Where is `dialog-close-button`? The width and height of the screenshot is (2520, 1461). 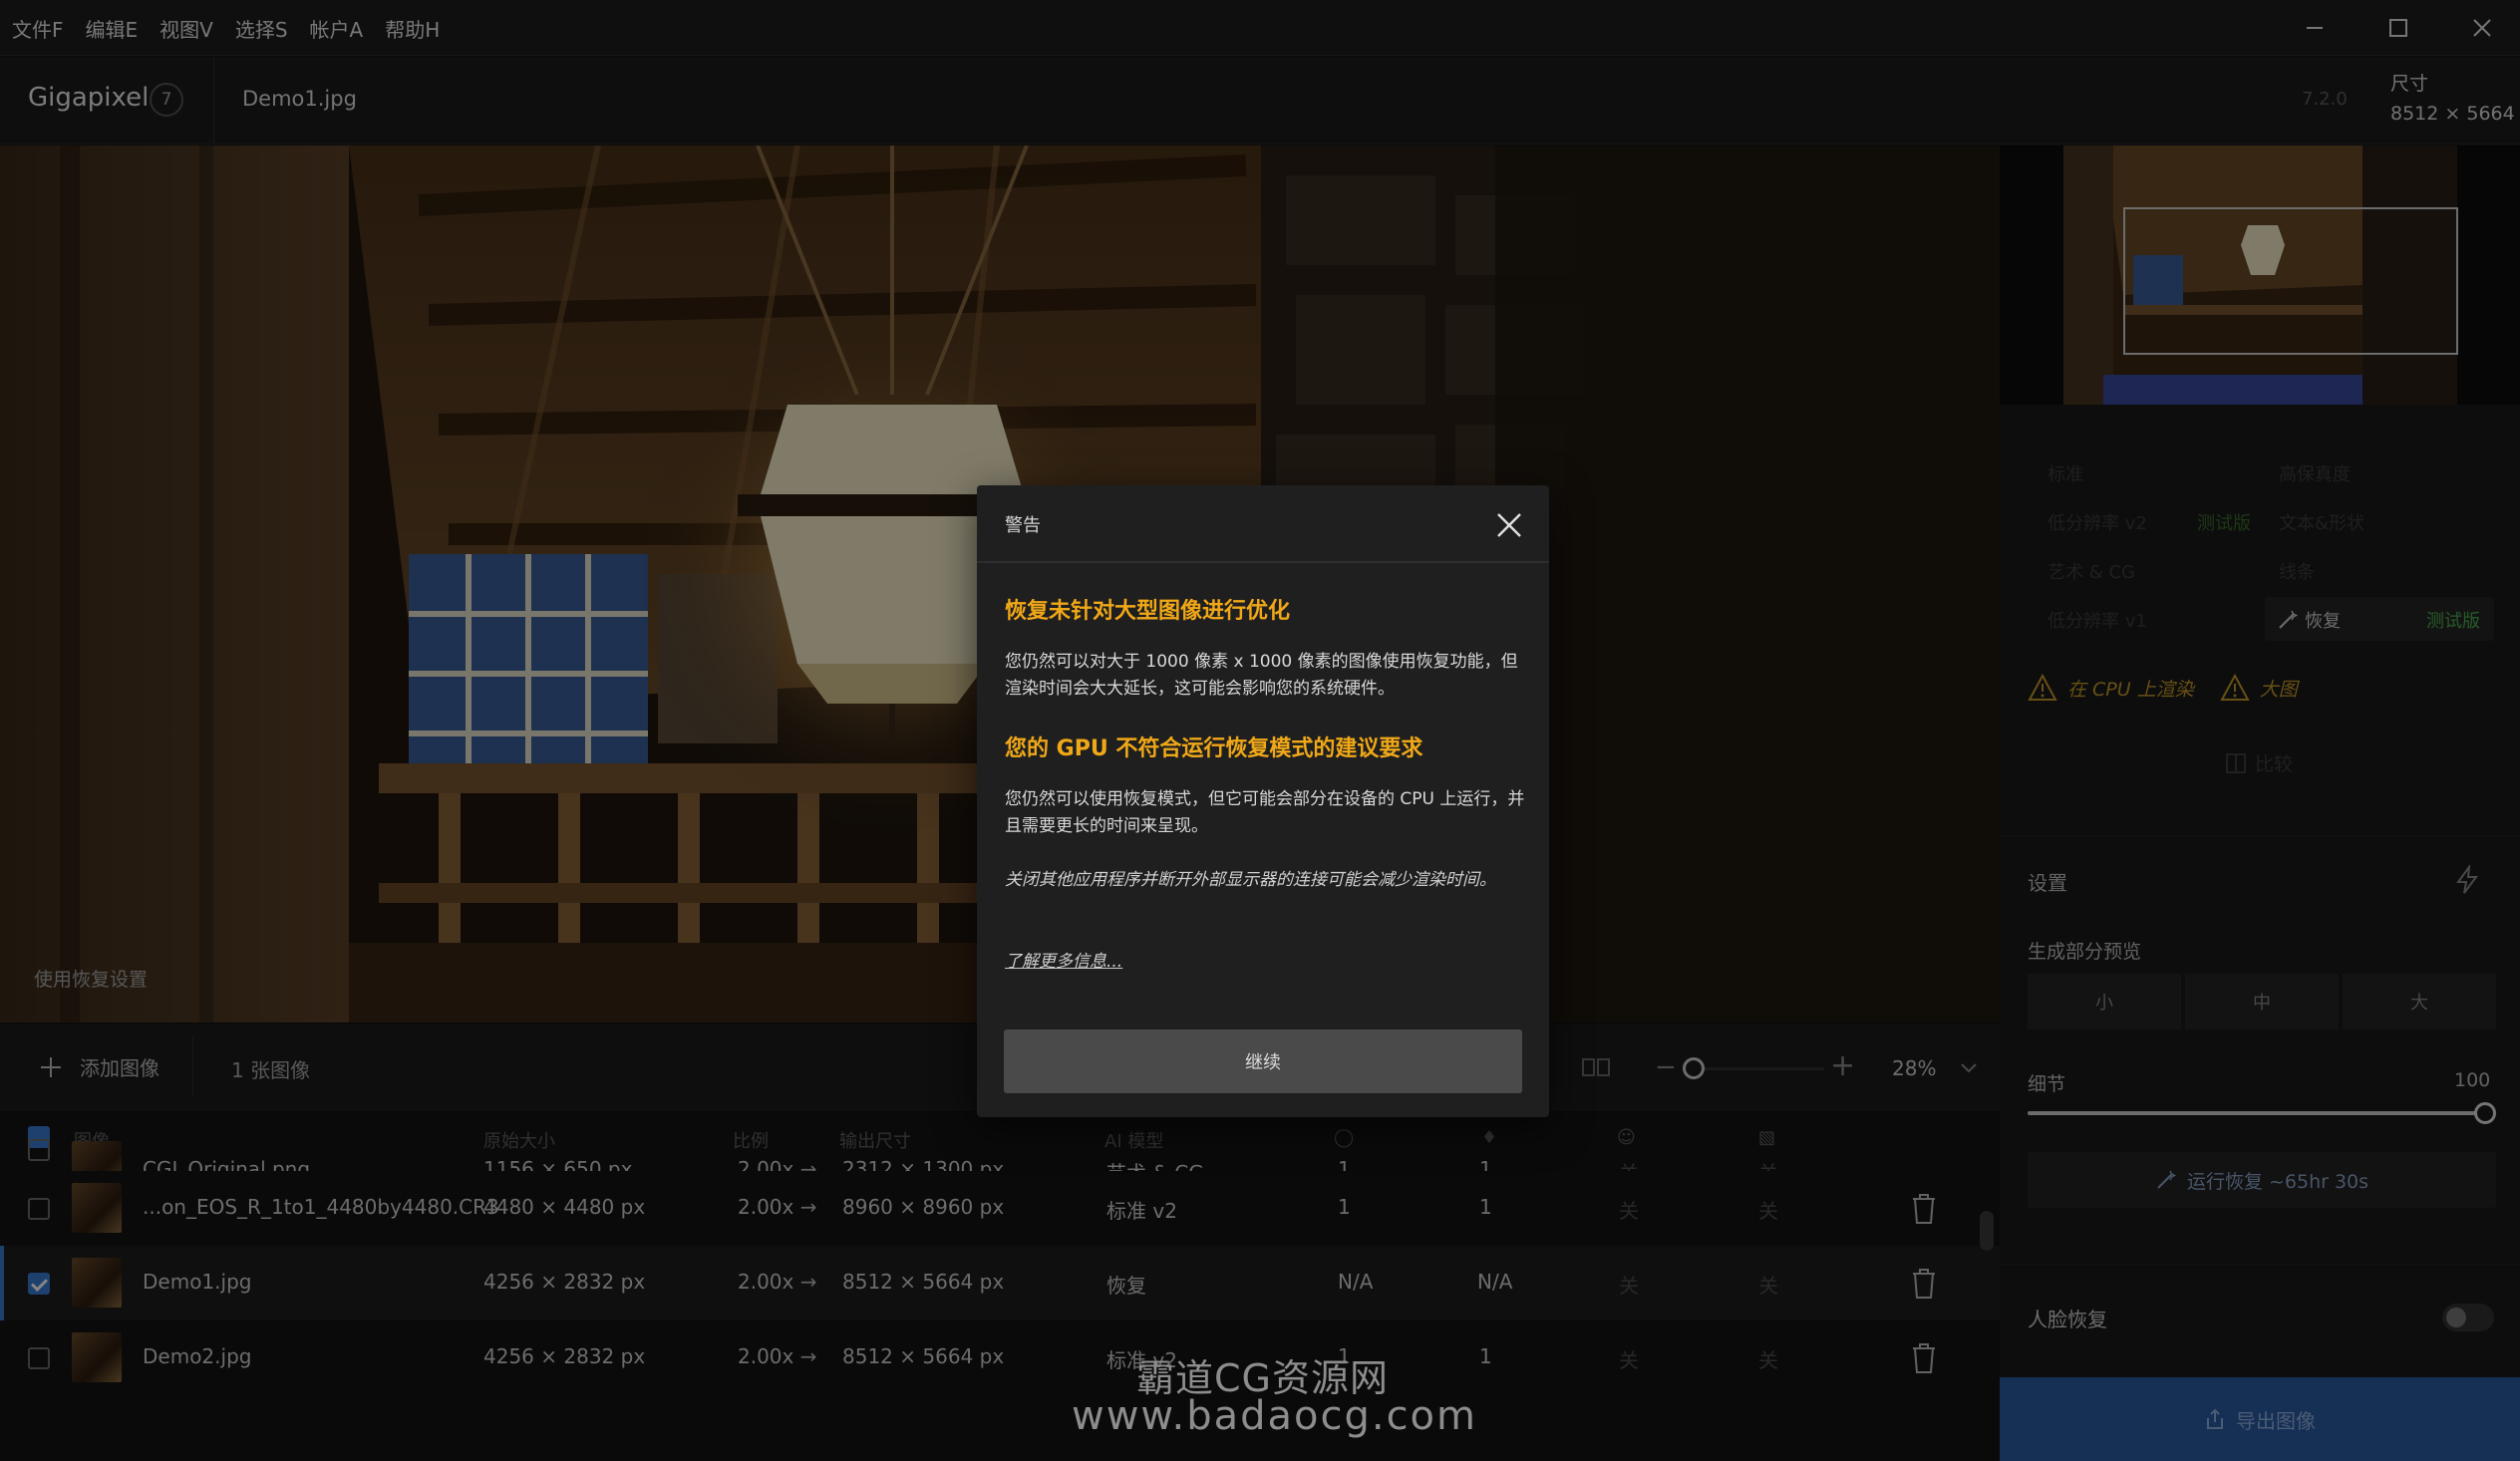 dialog-close-button is located at coordinates (1509, 527).